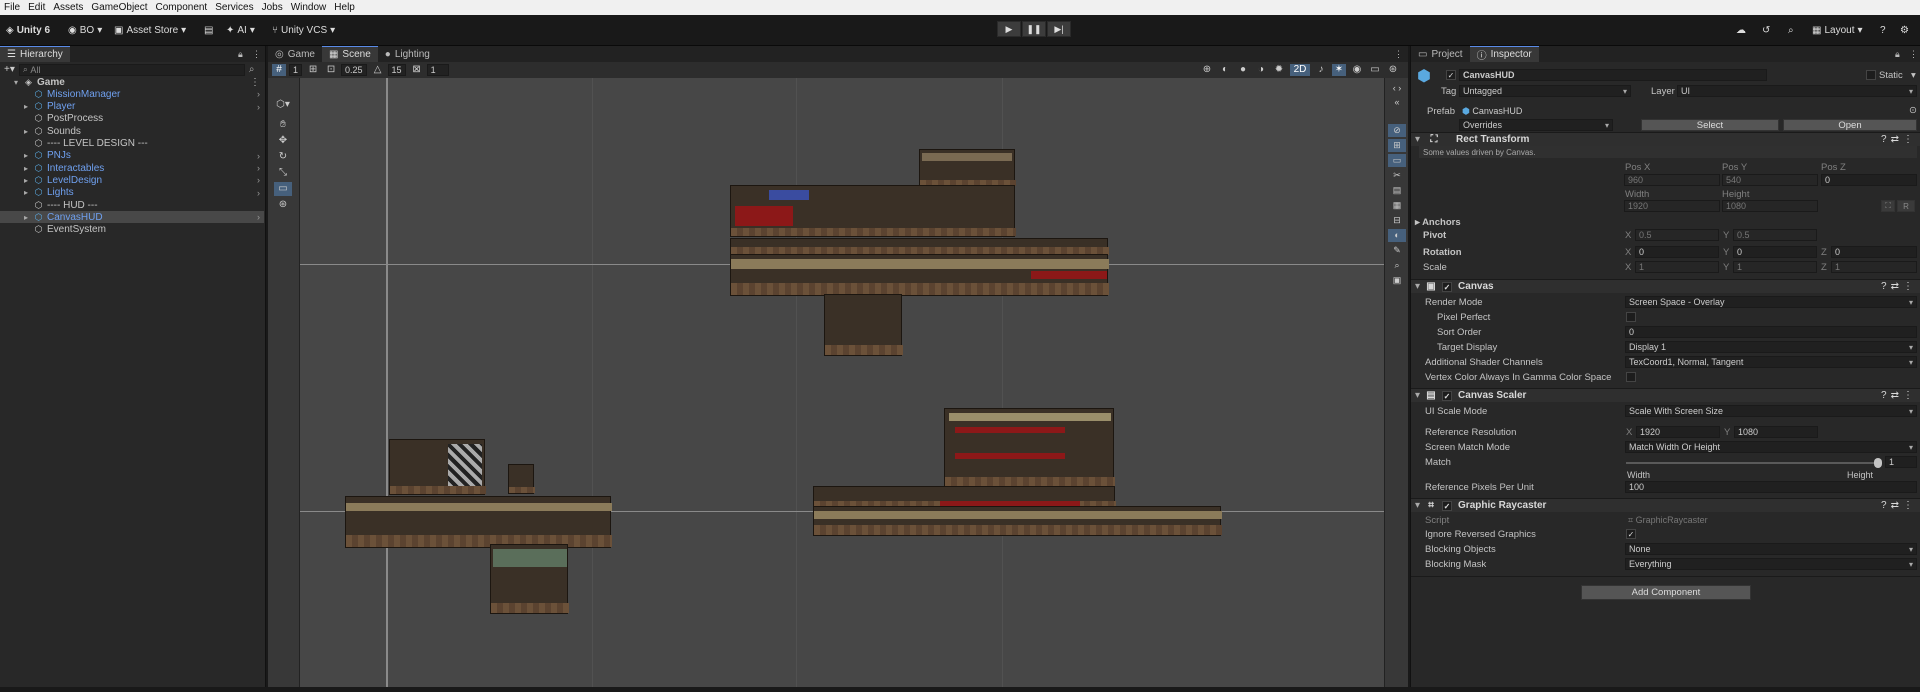 This screenshot has height=692, width=1920. What do you see at coordinates (1677, 267) in the screenshot?
I see `scale-x-field: 1` at bounding box center [1677, 267].